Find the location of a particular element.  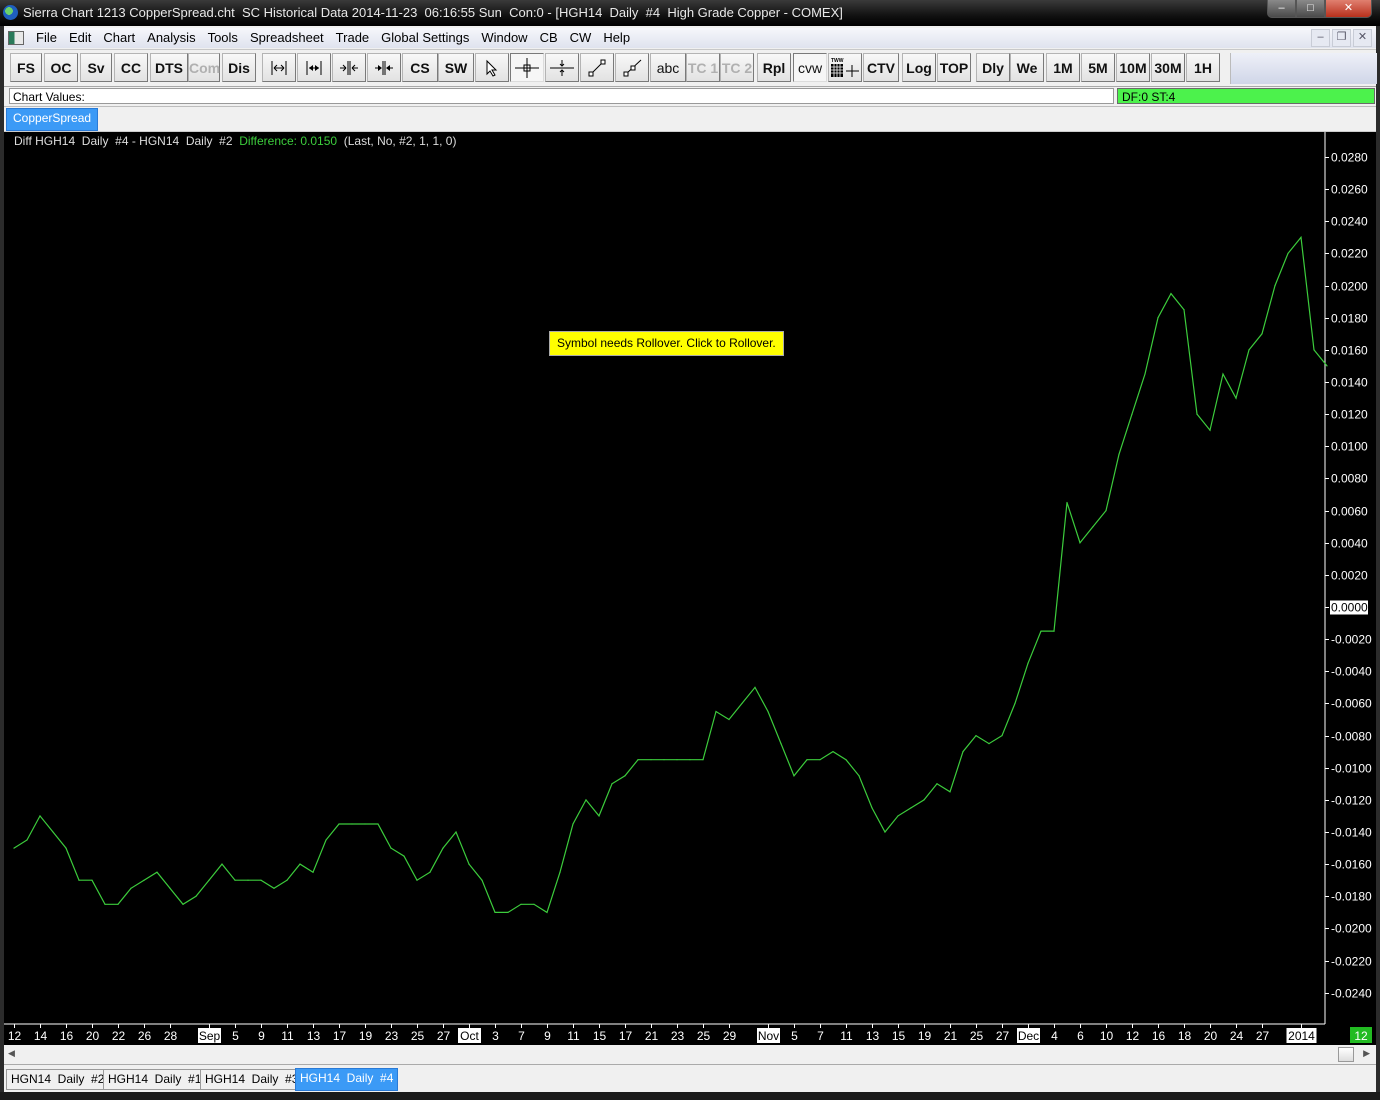

chart-tab-hgh14-daily-4: HGH14 Daily #4 is located at coordinates (347, 1079).